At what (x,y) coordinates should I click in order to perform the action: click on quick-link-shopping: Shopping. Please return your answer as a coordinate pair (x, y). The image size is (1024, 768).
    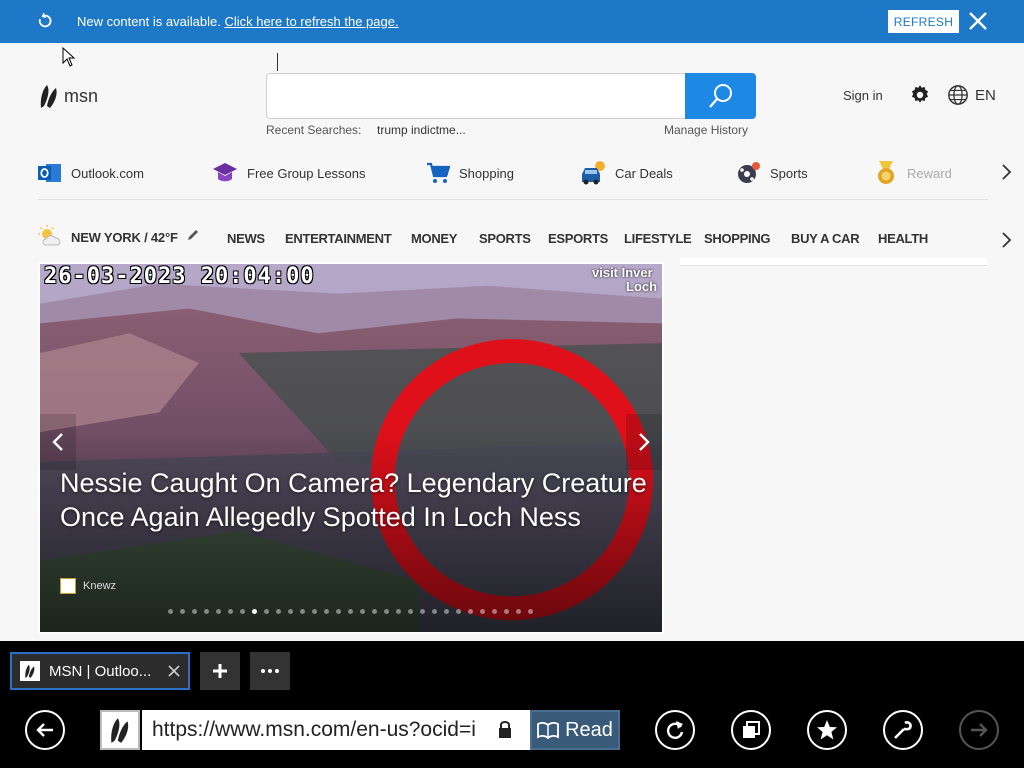
    Looking at the image, I should click on (470, 173).